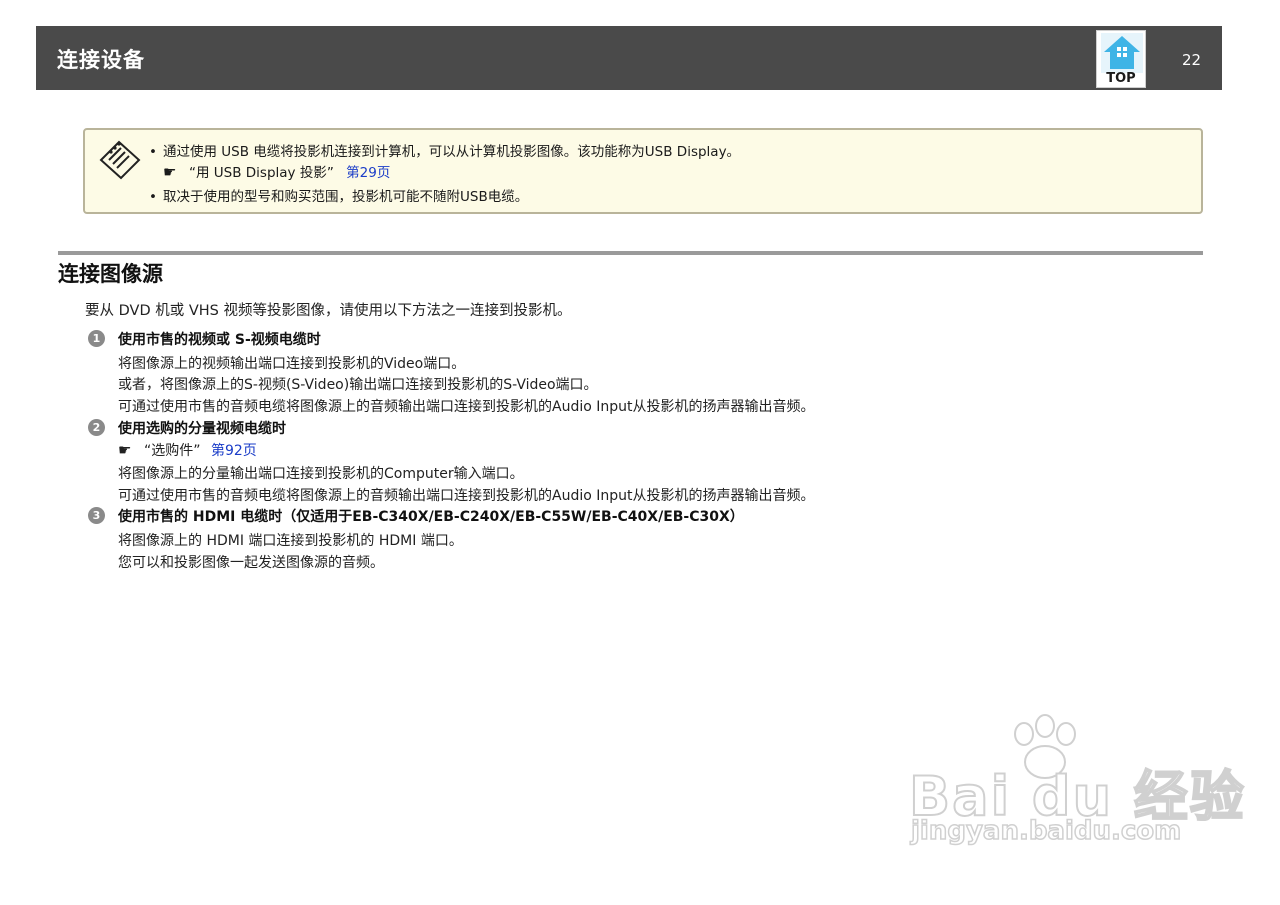  I want to click on note-line-2: ☛ “用 USB Display 投影” 第29页, so click(276, 171).